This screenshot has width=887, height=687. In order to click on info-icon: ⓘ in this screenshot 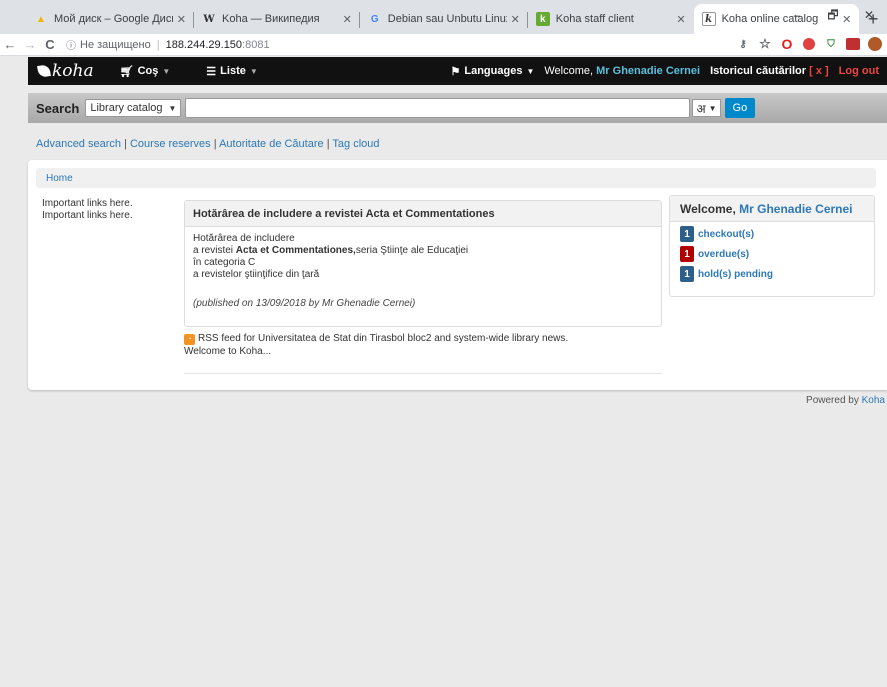, I will do `click(71, 44)`.